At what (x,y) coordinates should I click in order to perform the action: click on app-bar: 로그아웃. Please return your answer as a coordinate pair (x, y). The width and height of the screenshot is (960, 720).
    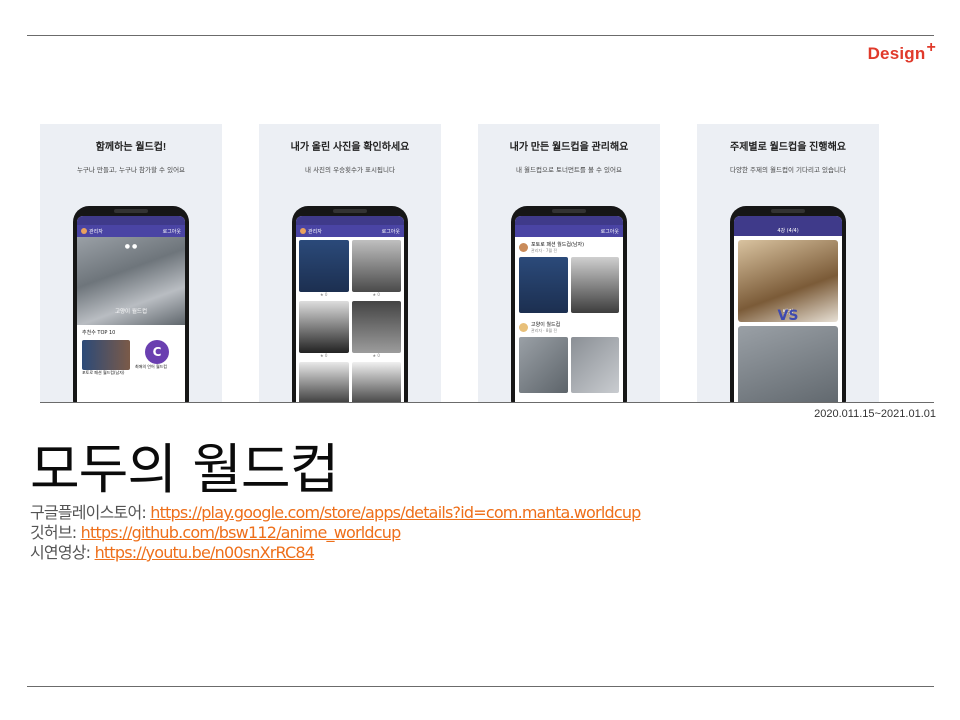
    Looking at the image, I should click on (569, 231).